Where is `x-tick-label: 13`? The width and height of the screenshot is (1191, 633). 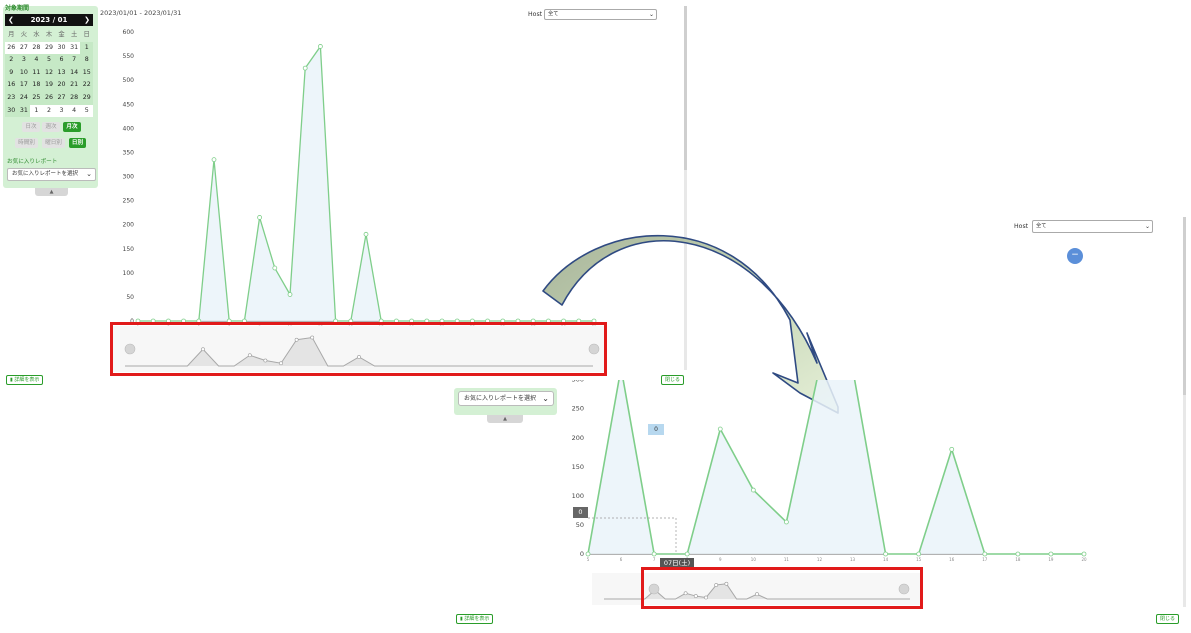 x-tick-label: 13 is located at coordinates (853, 559).